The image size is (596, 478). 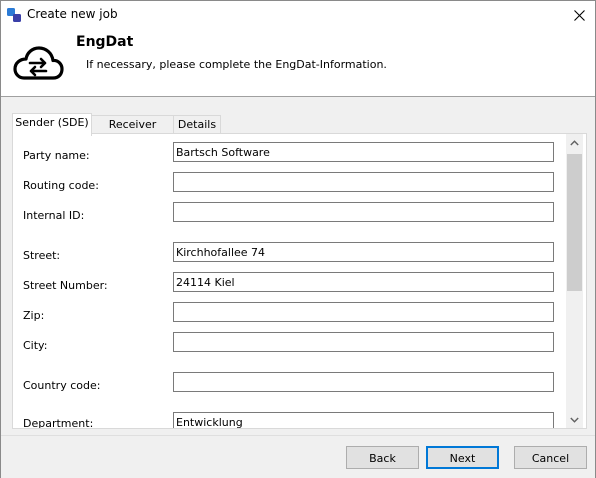 What do you see at coordinates (550, 457) in the screenshot?
I see `cancel-button: Cancel` at bounding box center [550, 457].